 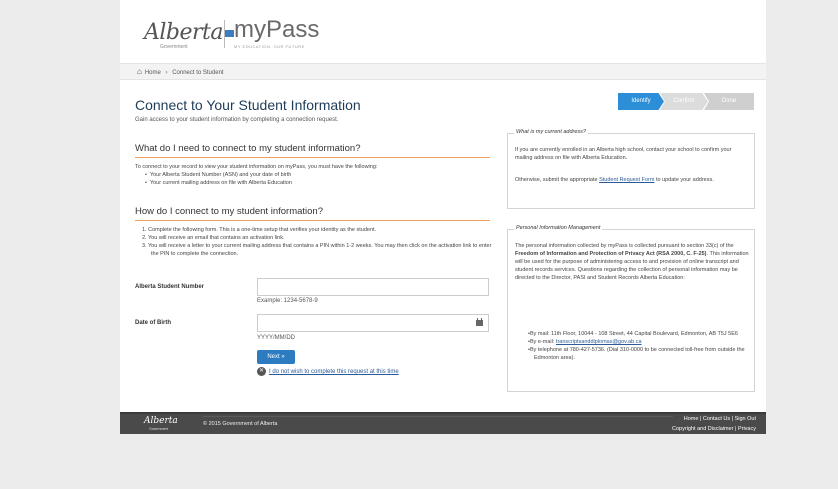 What do you see at coordinates (557, 180) in the screenshot?
I see `address-box-text-2-prefix: Otherwise, submit the appropriate` at bounding box center [557, 180].